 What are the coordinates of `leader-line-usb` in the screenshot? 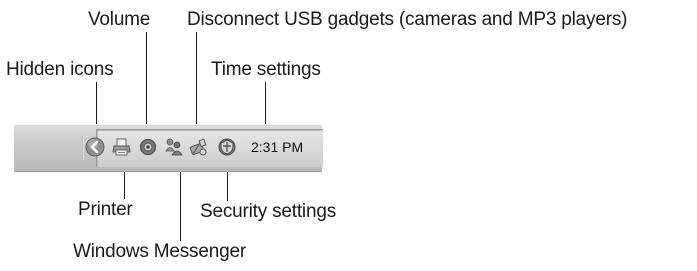 It's located at (196, 84).